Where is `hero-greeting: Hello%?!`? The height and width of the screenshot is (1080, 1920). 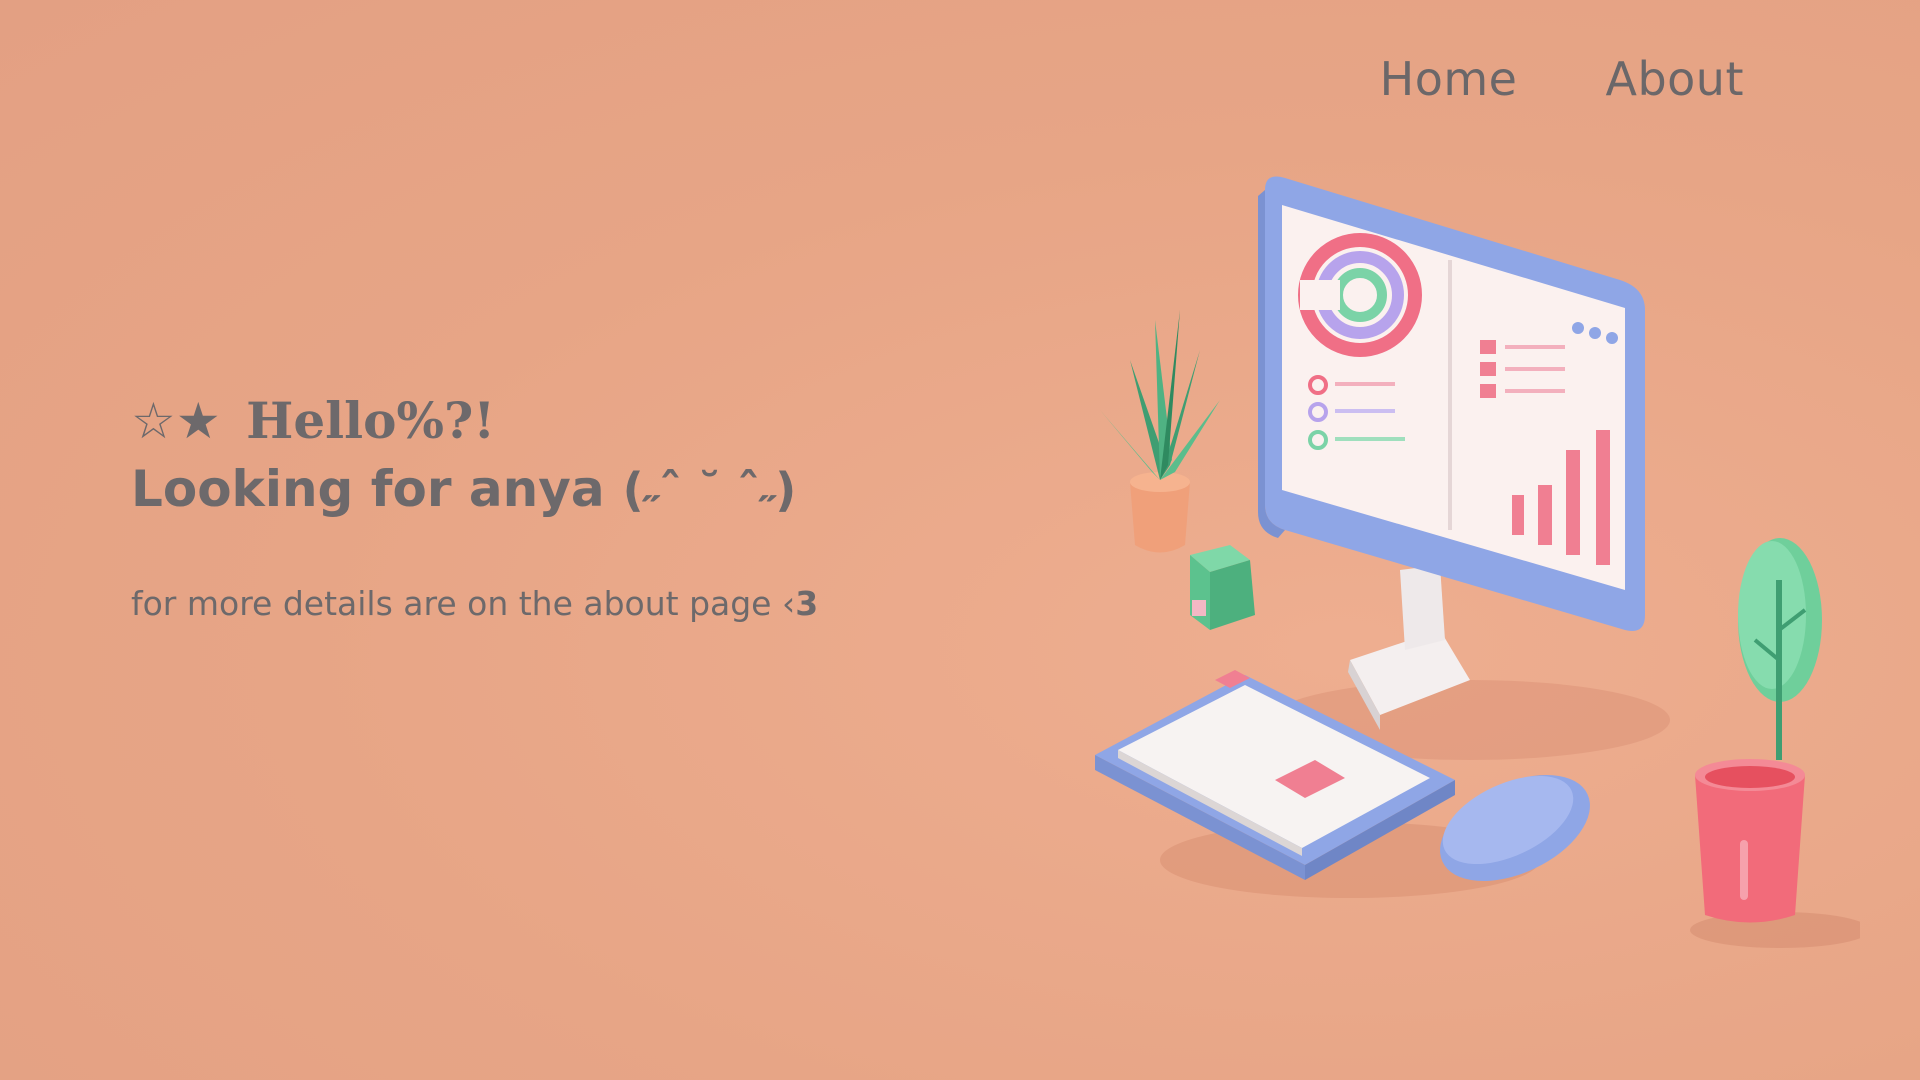
hero-greeting: Hello%?! is located at coordinates (371, 420).